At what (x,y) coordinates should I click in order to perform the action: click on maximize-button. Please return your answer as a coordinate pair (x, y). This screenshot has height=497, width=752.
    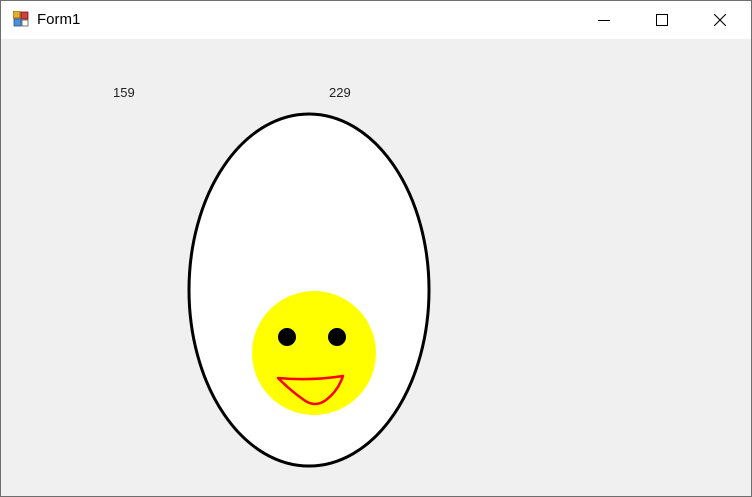
    Looking at the image, I should click on (662, 20).